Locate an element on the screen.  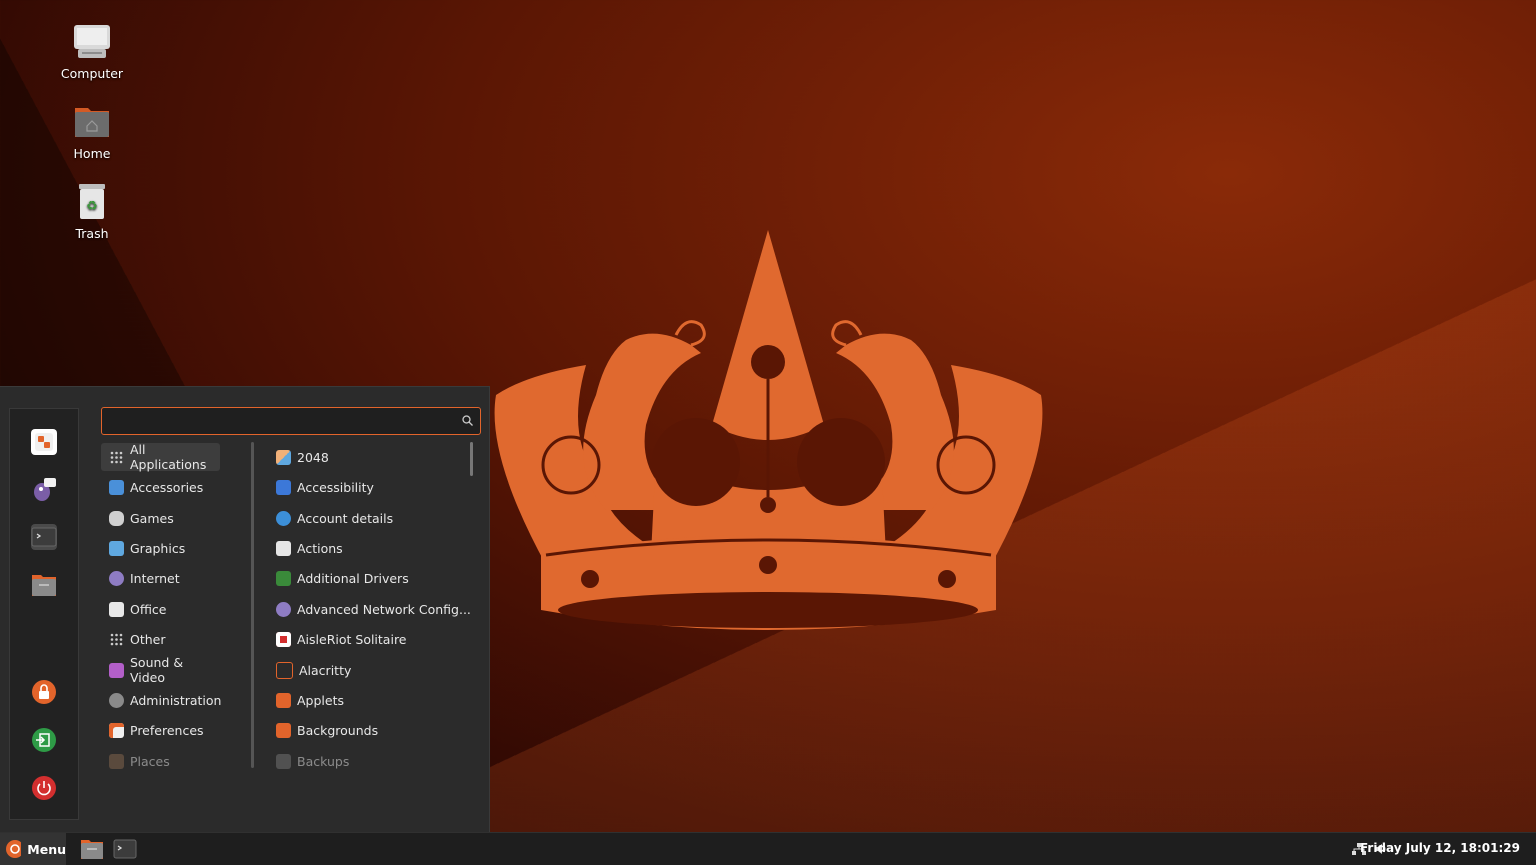
search-input is located at coordinates (280, 421).